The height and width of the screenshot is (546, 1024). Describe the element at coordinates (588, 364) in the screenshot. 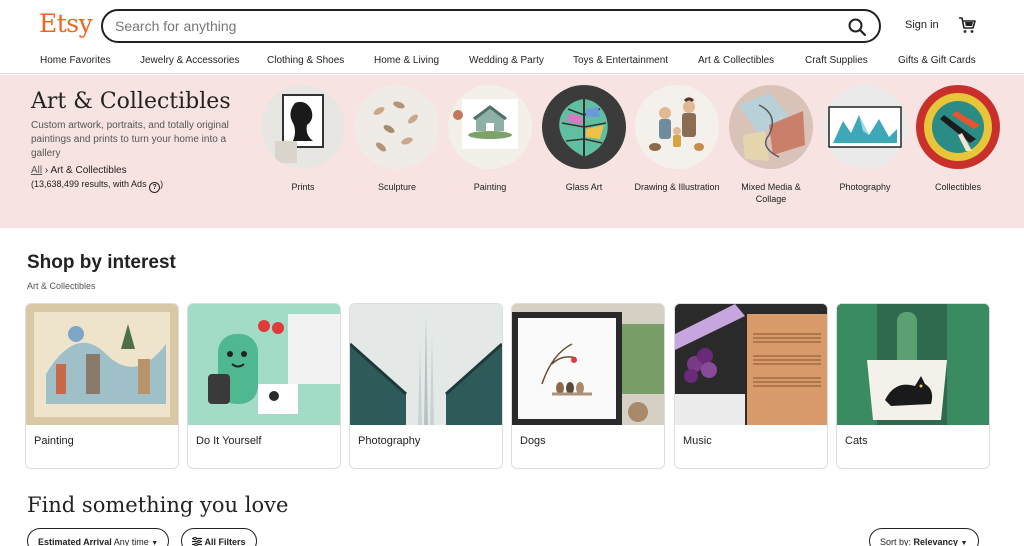

I see `dogs-card-image` at that location.